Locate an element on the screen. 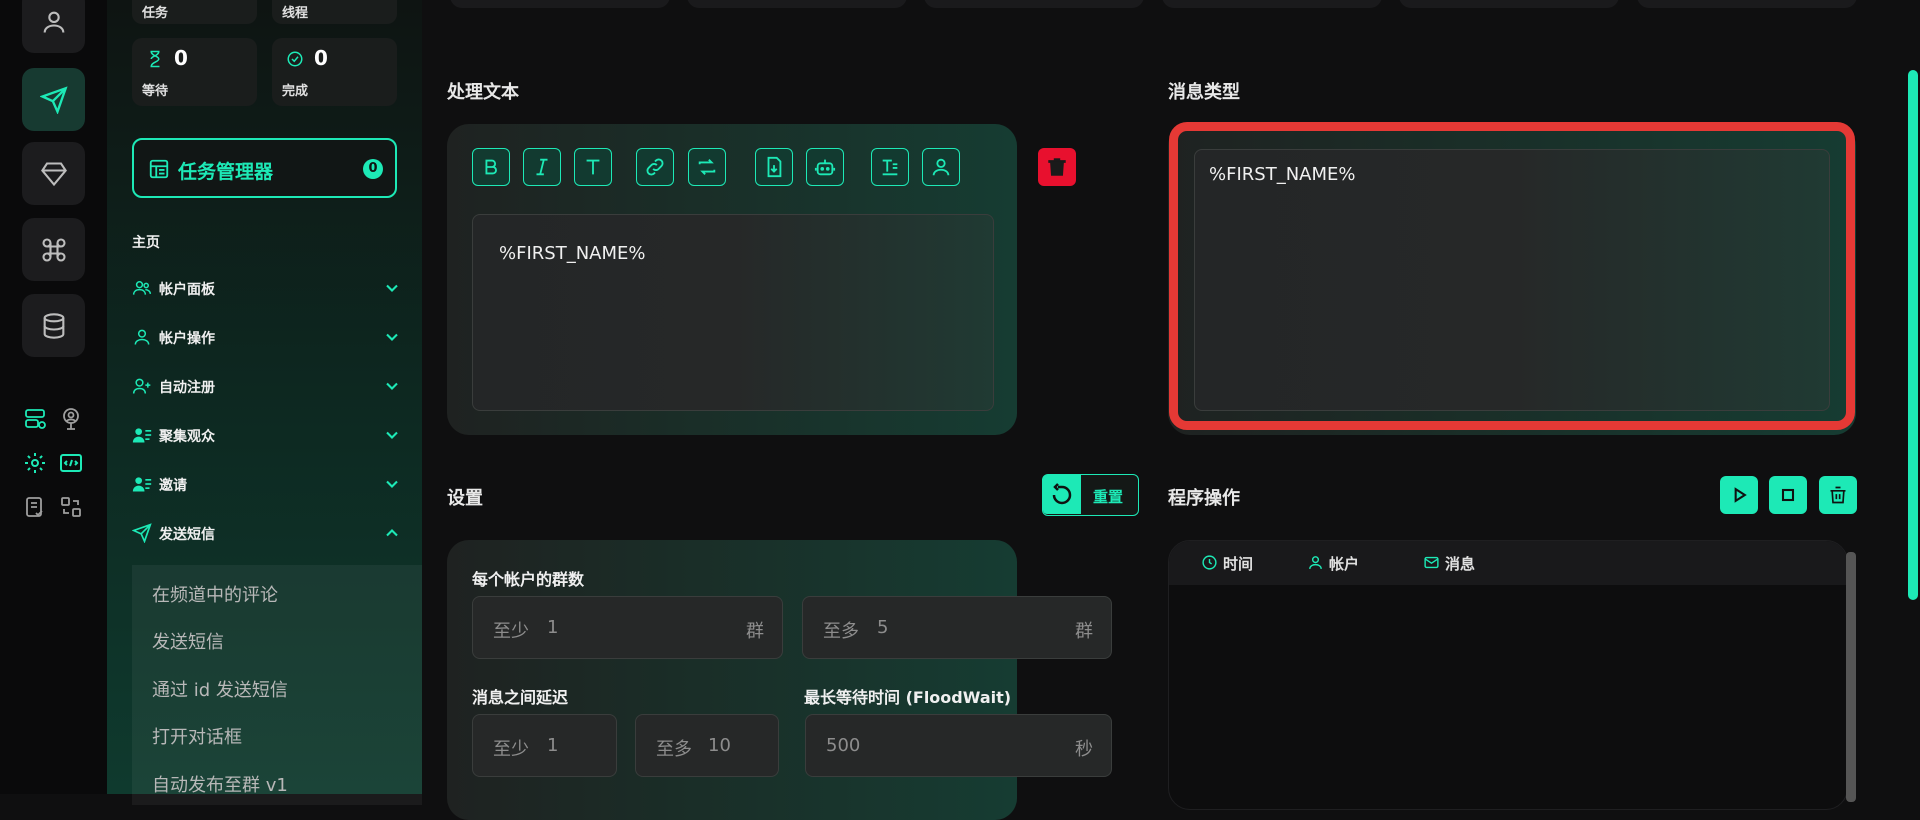 The image size is (1920, 820). stat-label: 等待 is located at coordinates (155, 91).